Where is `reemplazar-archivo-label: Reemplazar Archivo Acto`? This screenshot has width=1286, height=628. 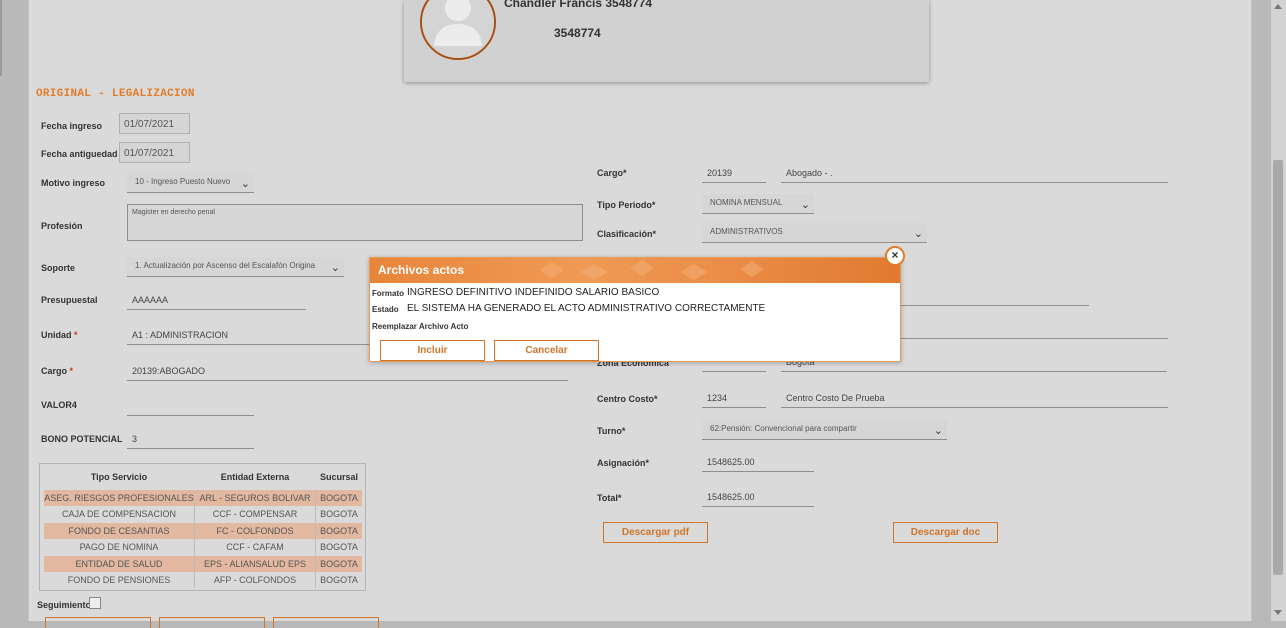 reemplazar-archivo-label: Reemplazar Archivo Acto is located at coordinates (420, 326).